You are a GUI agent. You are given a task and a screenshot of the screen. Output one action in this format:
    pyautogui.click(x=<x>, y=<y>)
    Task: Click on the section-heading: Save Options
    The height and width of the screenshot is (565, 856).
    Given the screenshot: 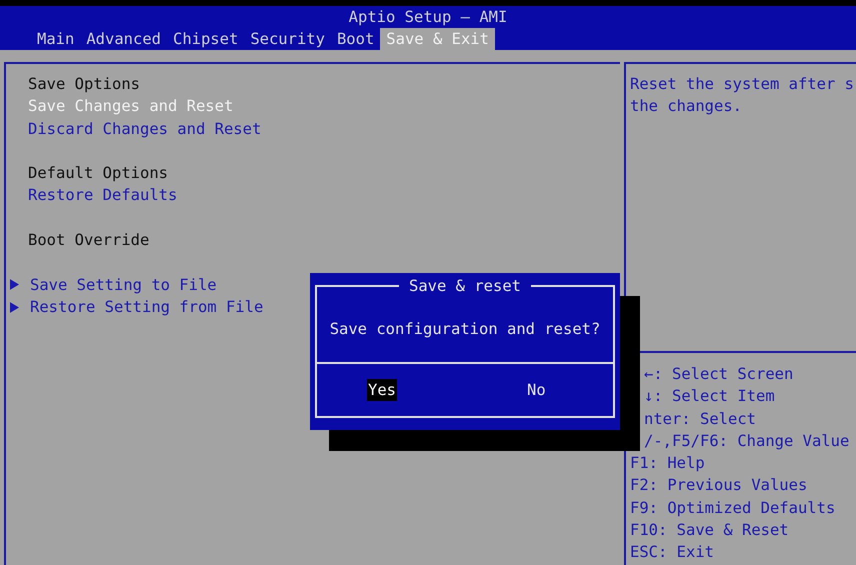 What is the action you would take?
    pyautogui.click(x=84, y=84)
    